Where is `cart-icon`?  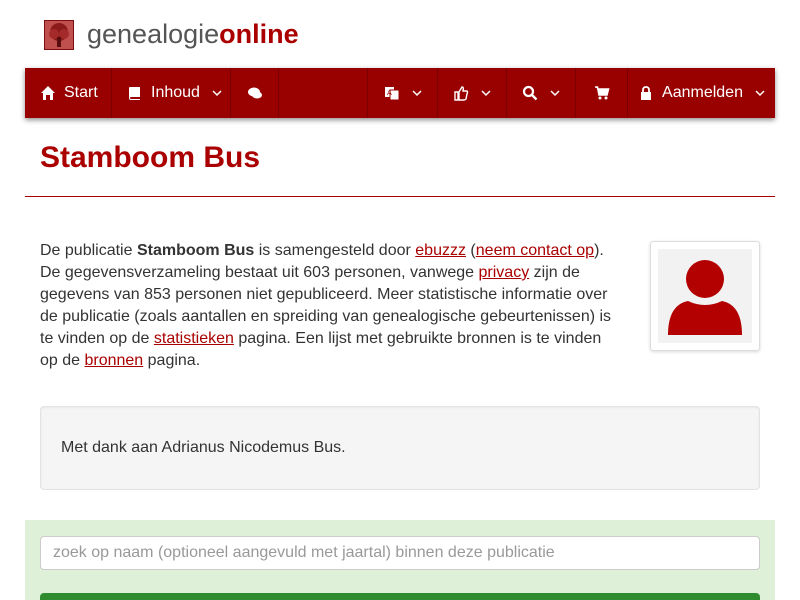
cart-icon is located at coordinates (602, 93).